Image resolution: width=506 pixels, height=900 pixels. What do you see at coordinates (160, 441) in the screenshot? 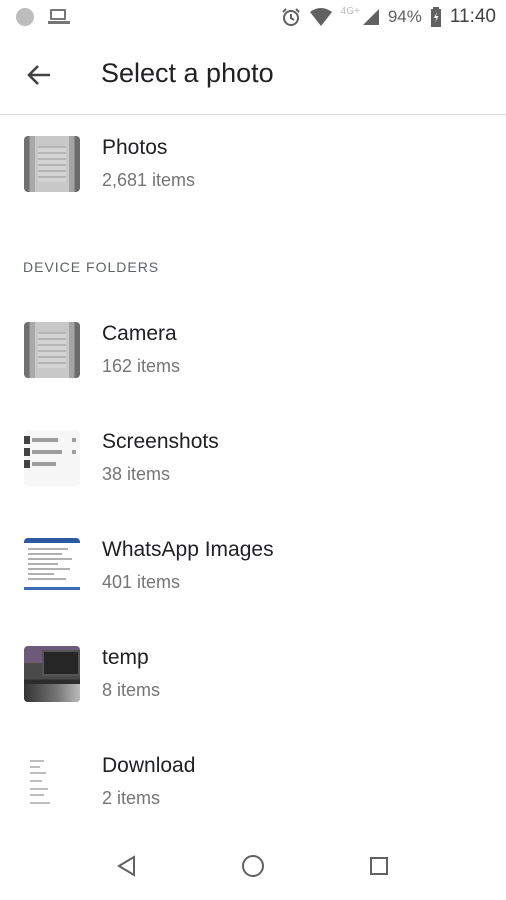
I see `folder-title: Screenshots` at bounding box center [160, 441].